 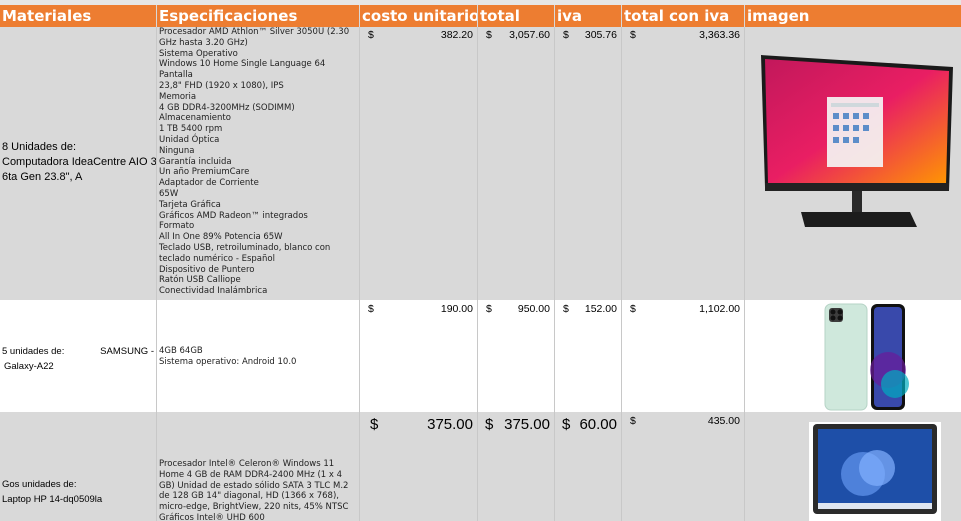 What do you see at coordinates (204, 172) in the screenshot?
I see `spec-line: Un año PremiumCare` at bounding box center [204, 172].